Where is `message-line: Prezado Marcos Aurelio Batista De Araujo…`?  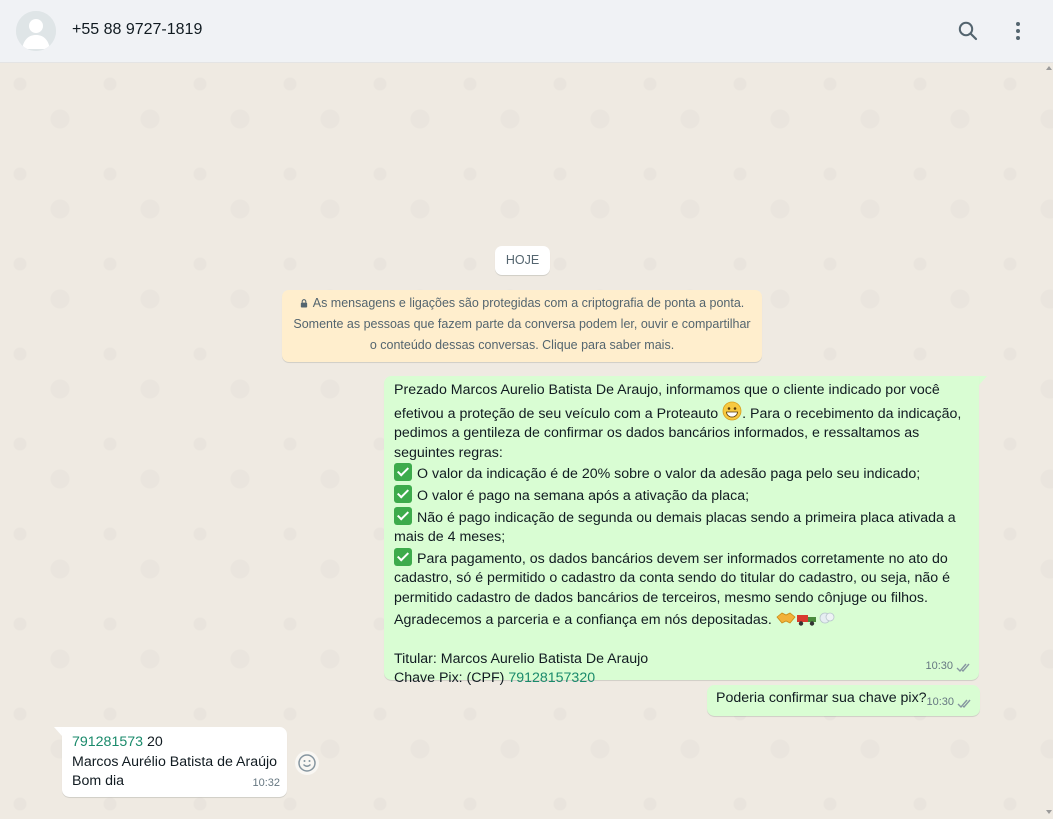 message-line: Prezado Marcos Aurelio Batista De Araujo… is located at coordinates (667, 390).